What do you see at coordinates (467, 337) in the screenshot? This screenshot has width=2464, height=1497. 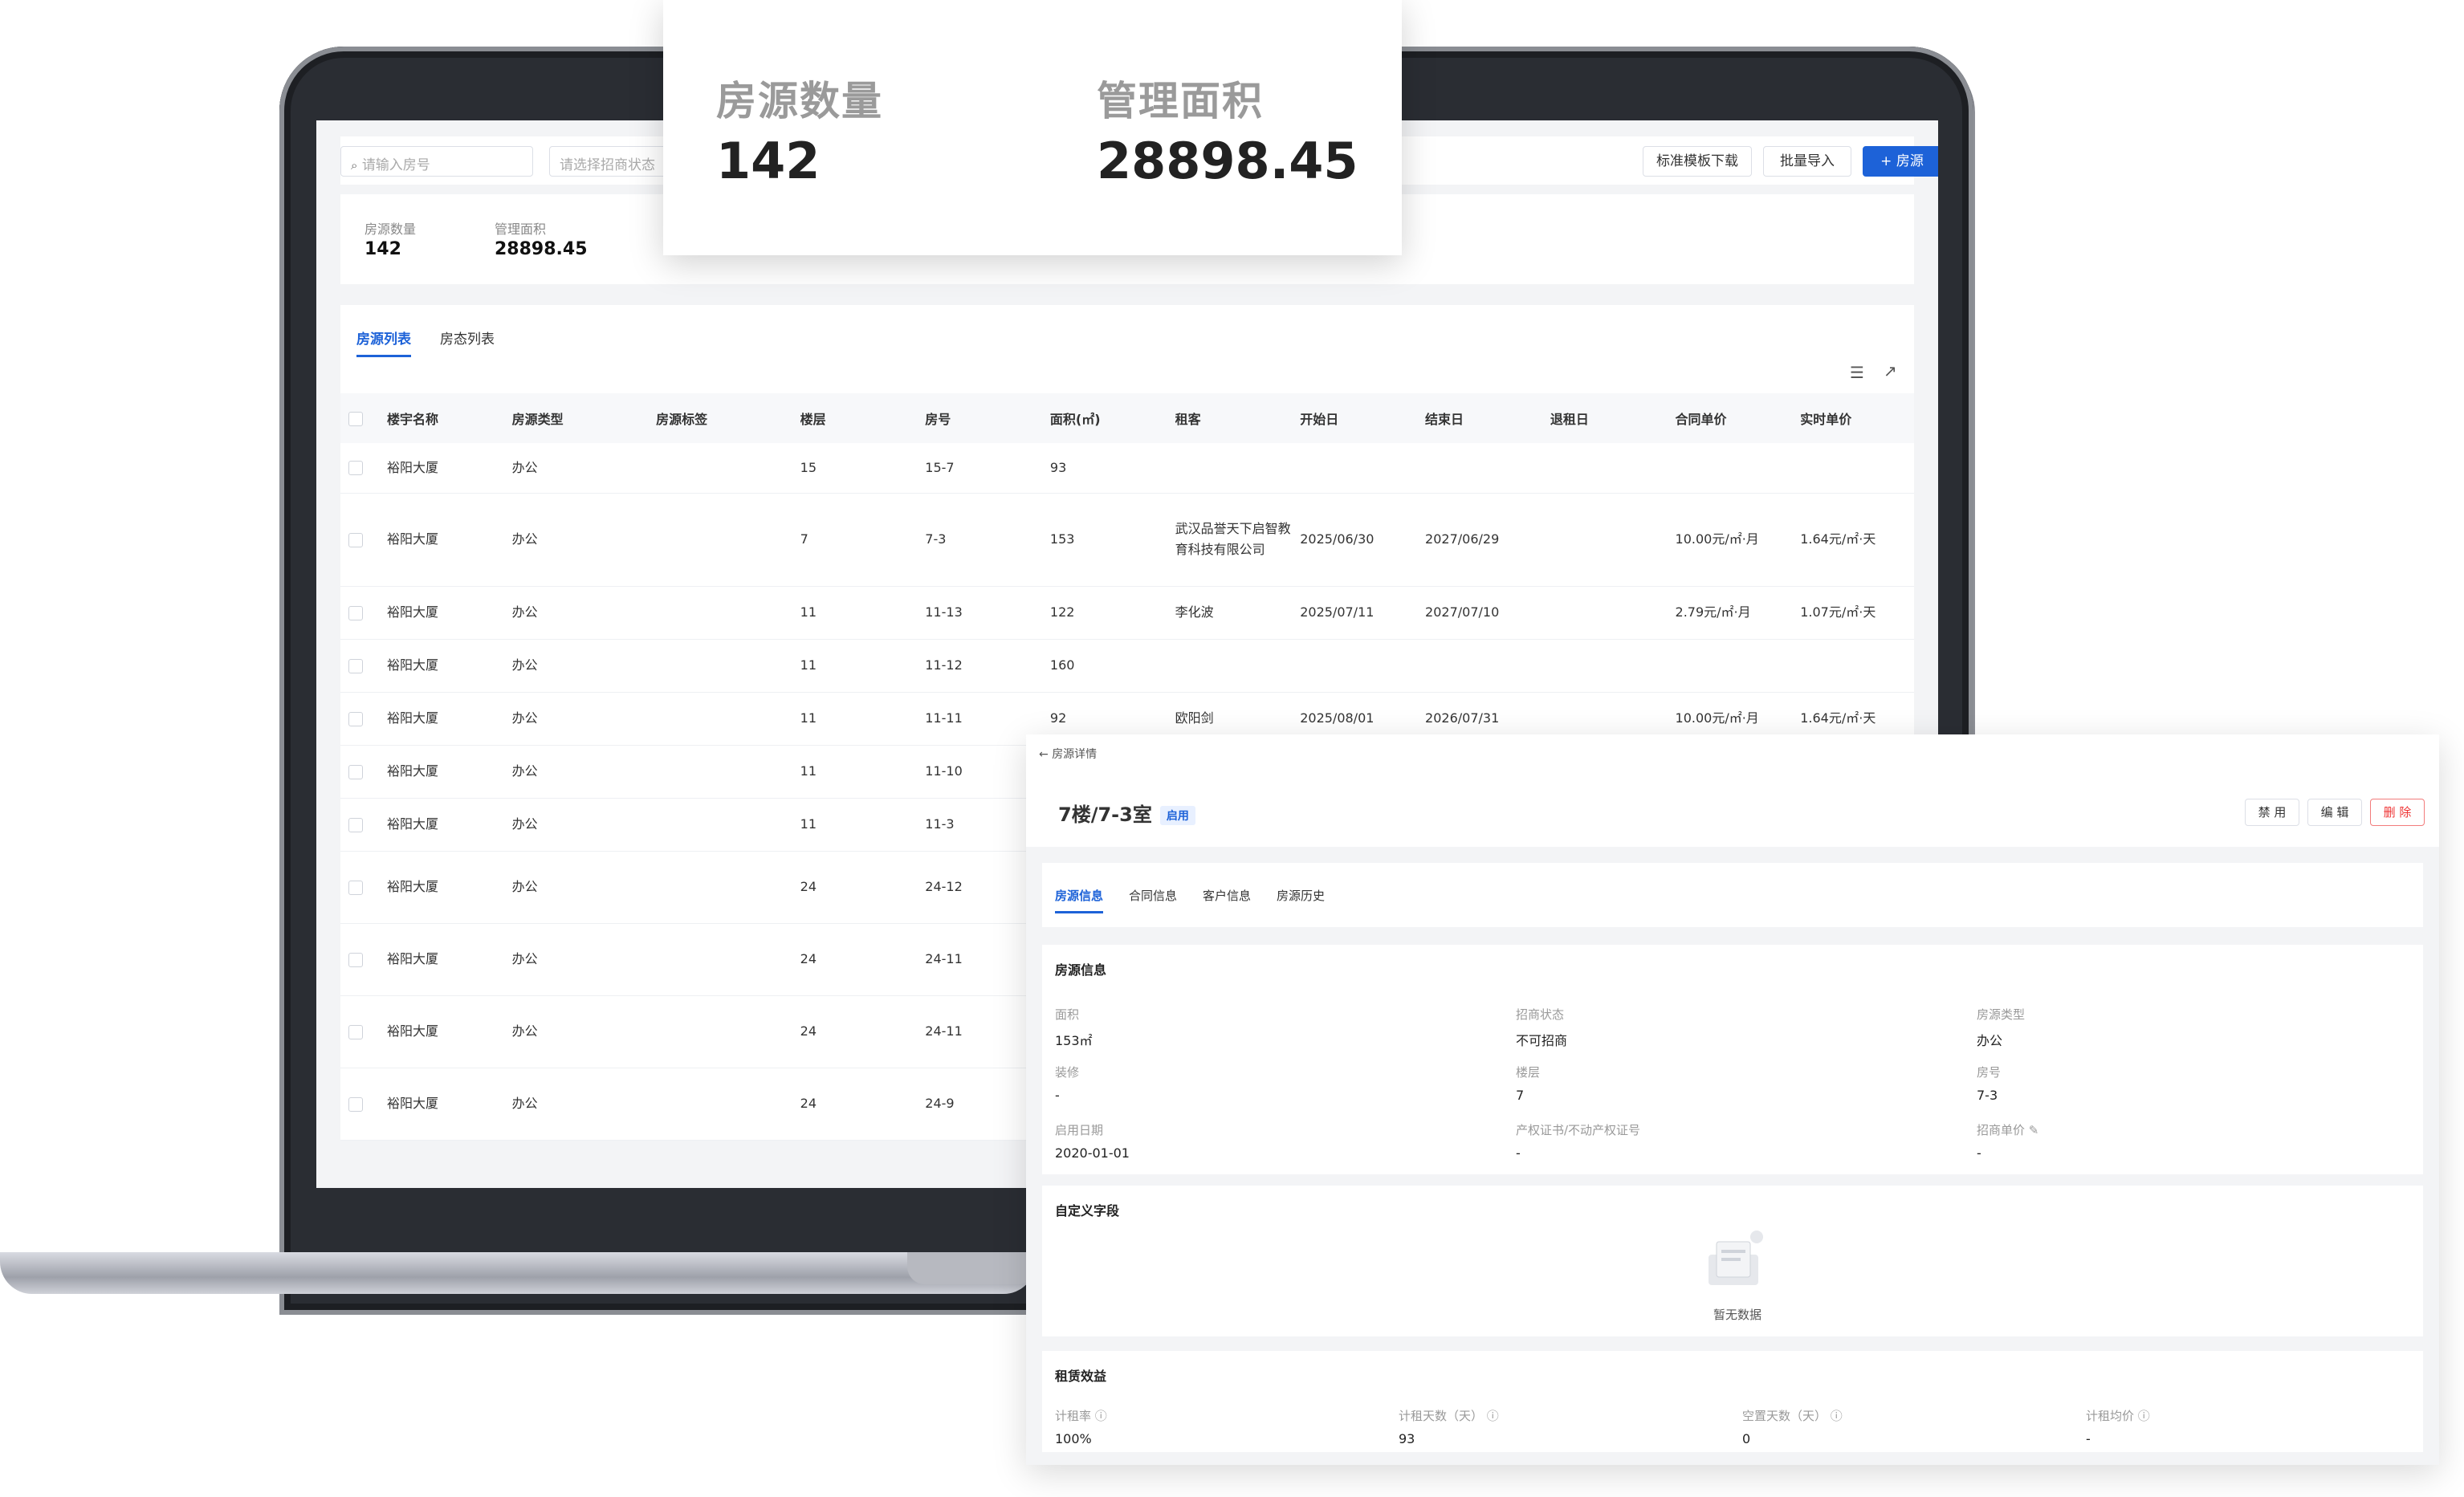 I see `tab-room-status: 房态列表` at bounding box center [467, 337].